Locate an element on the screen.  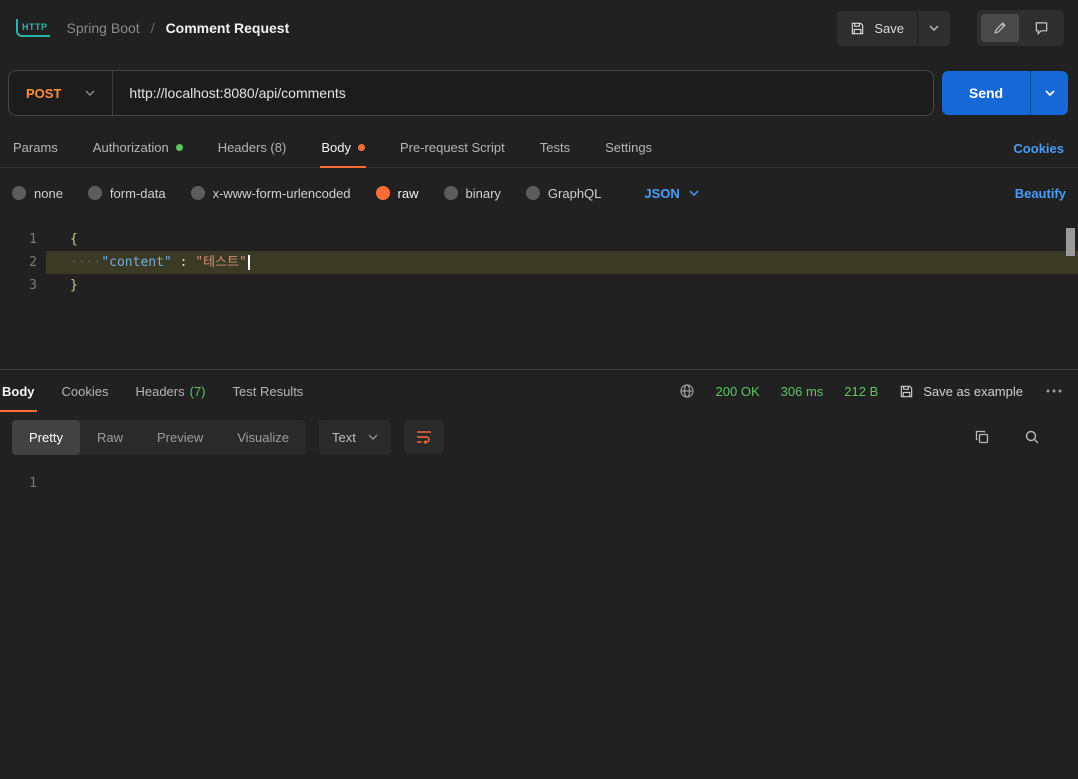
view-tab-pretty: Pretty is located at coordinates (46, 437).